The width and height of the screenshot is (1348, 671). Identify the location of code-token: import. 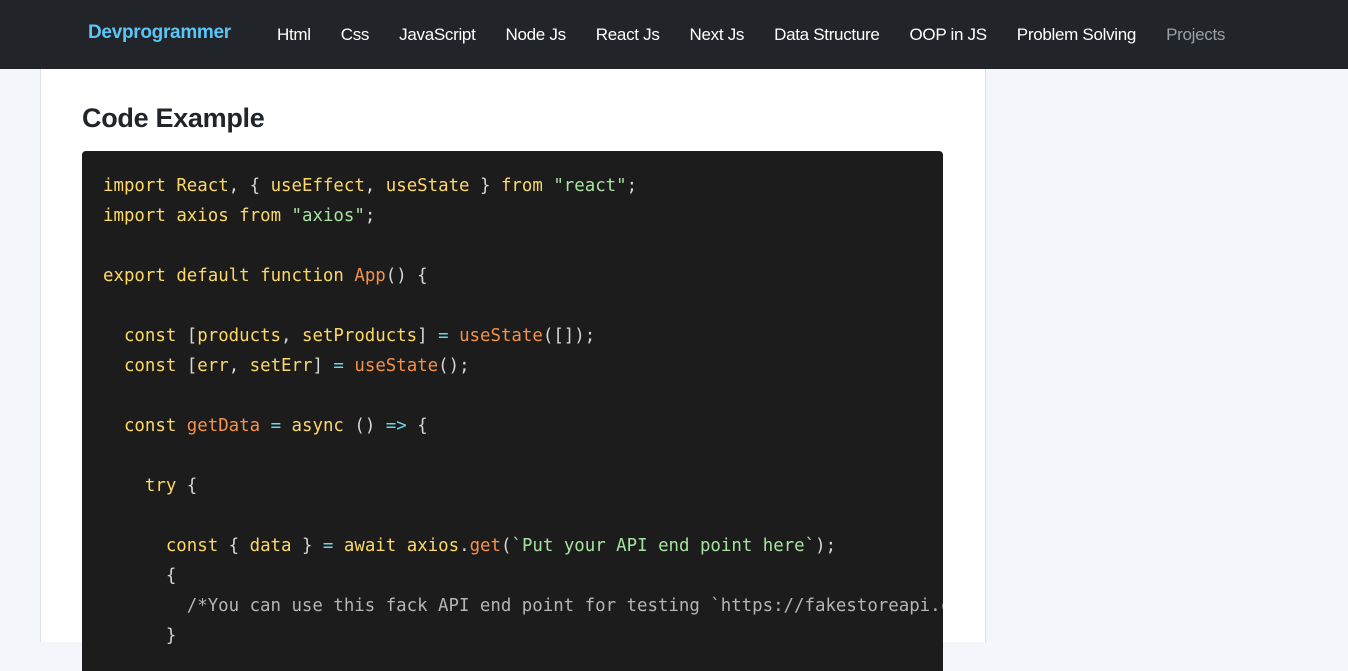
(134, 216).